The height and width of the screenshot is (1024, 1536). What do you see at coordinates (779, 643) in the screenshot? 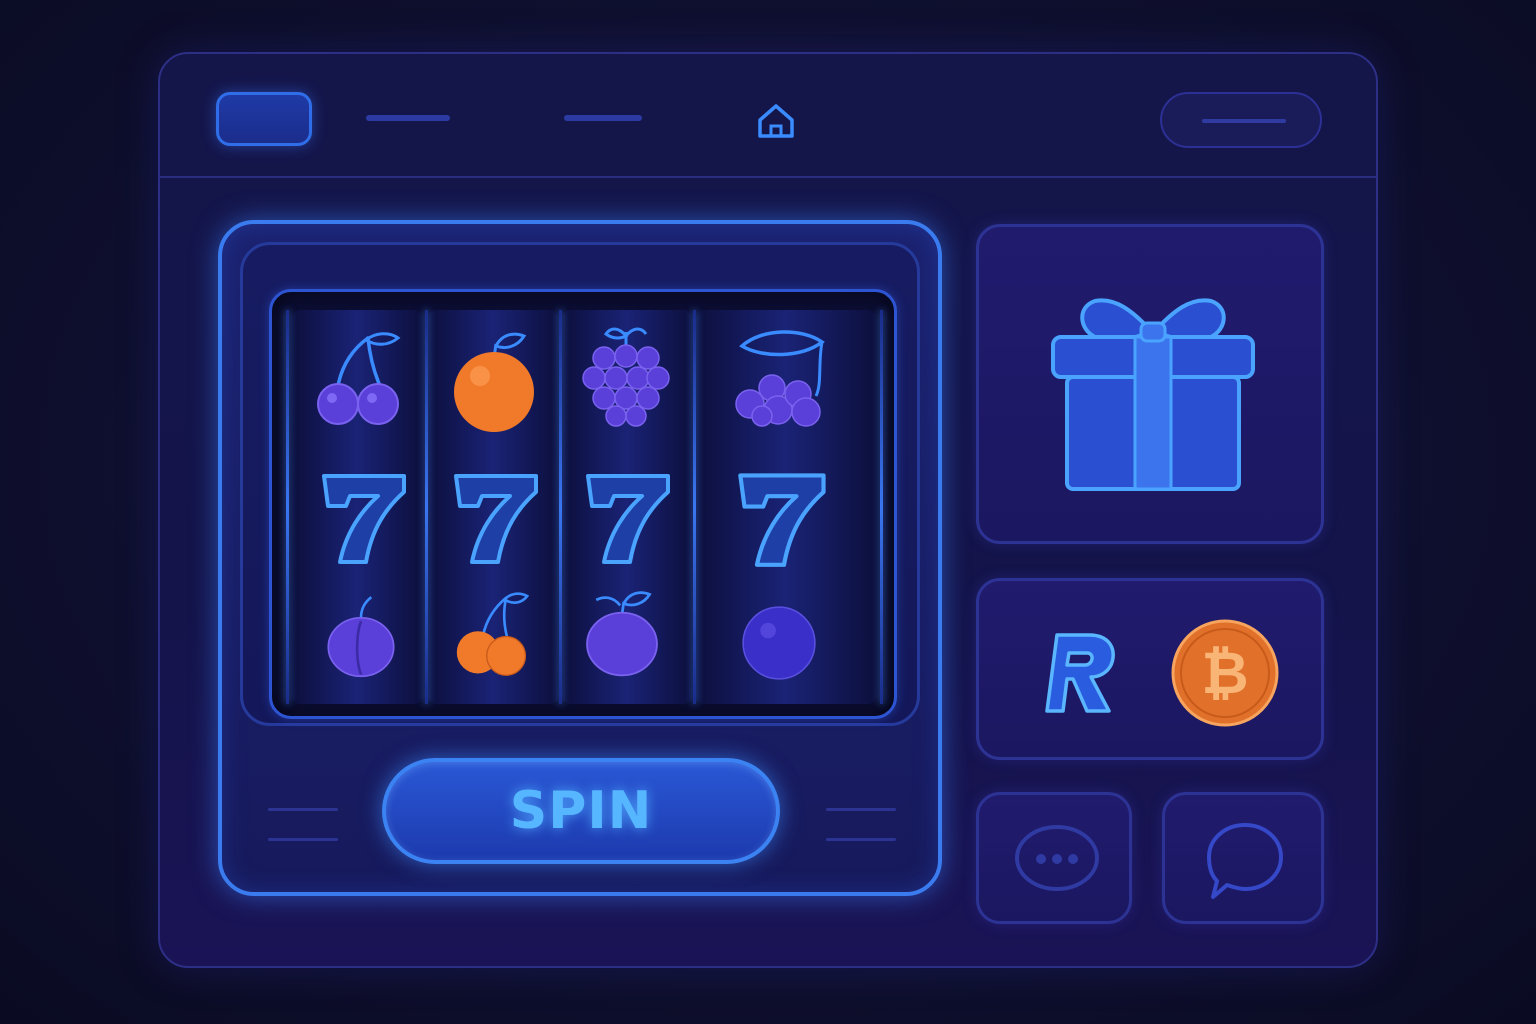
I see `berry-icon` at bounding box center [779, 643].